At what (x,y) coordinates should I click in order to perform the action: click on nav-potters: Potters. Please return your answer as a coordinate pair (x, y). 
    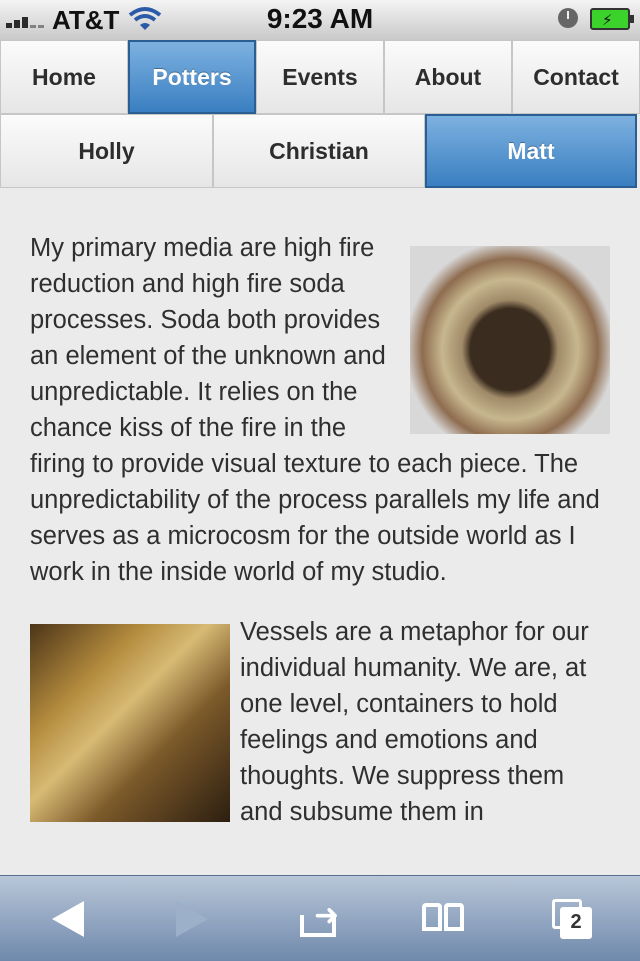
    Looking at the image, I should click on (192, 77).